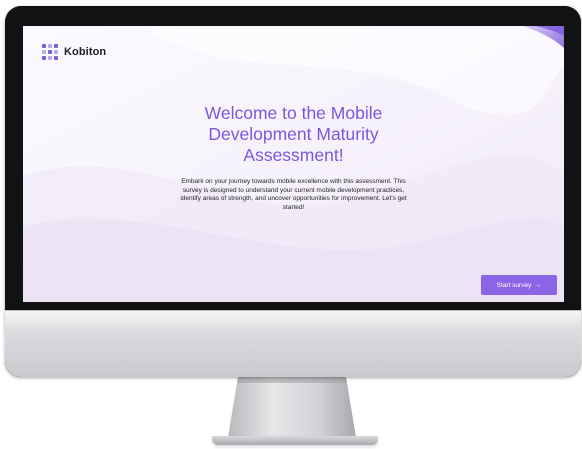 The width and height of the screenshot is (582, 449). What do you see at coordinates (514, 285) in the screenshot?
I see `start-survey-label: Start survey` at bounding box center [514, 285].